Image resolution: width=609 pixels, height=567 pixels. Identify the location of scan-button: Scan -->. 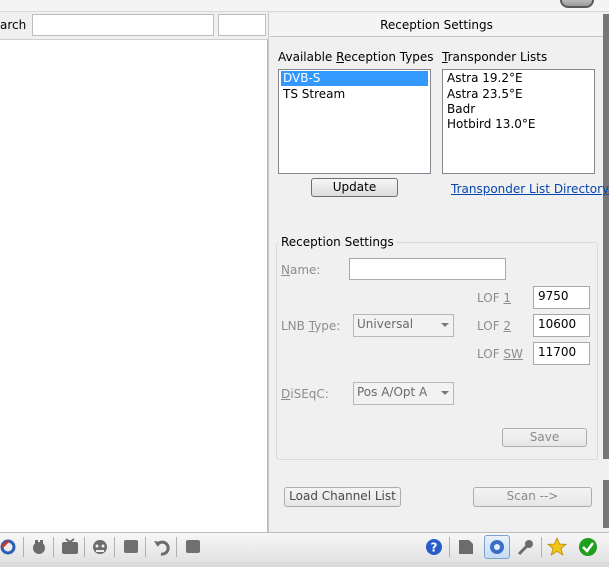
(532, 497).